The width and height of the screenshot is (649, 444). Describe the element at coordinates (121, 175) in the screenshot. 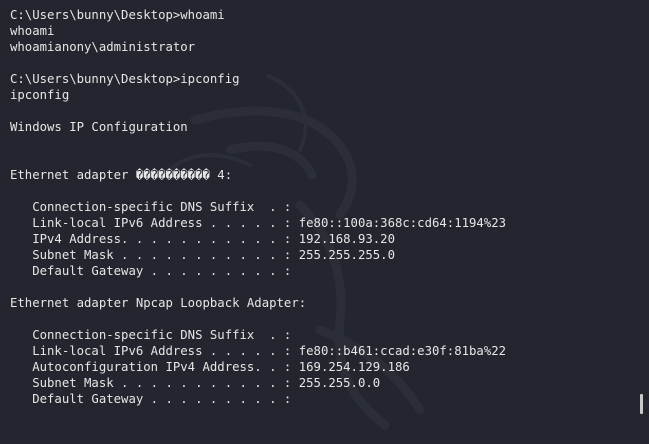

I see `terminal-line: Ethernet adapter ���������� 4:` at that location.